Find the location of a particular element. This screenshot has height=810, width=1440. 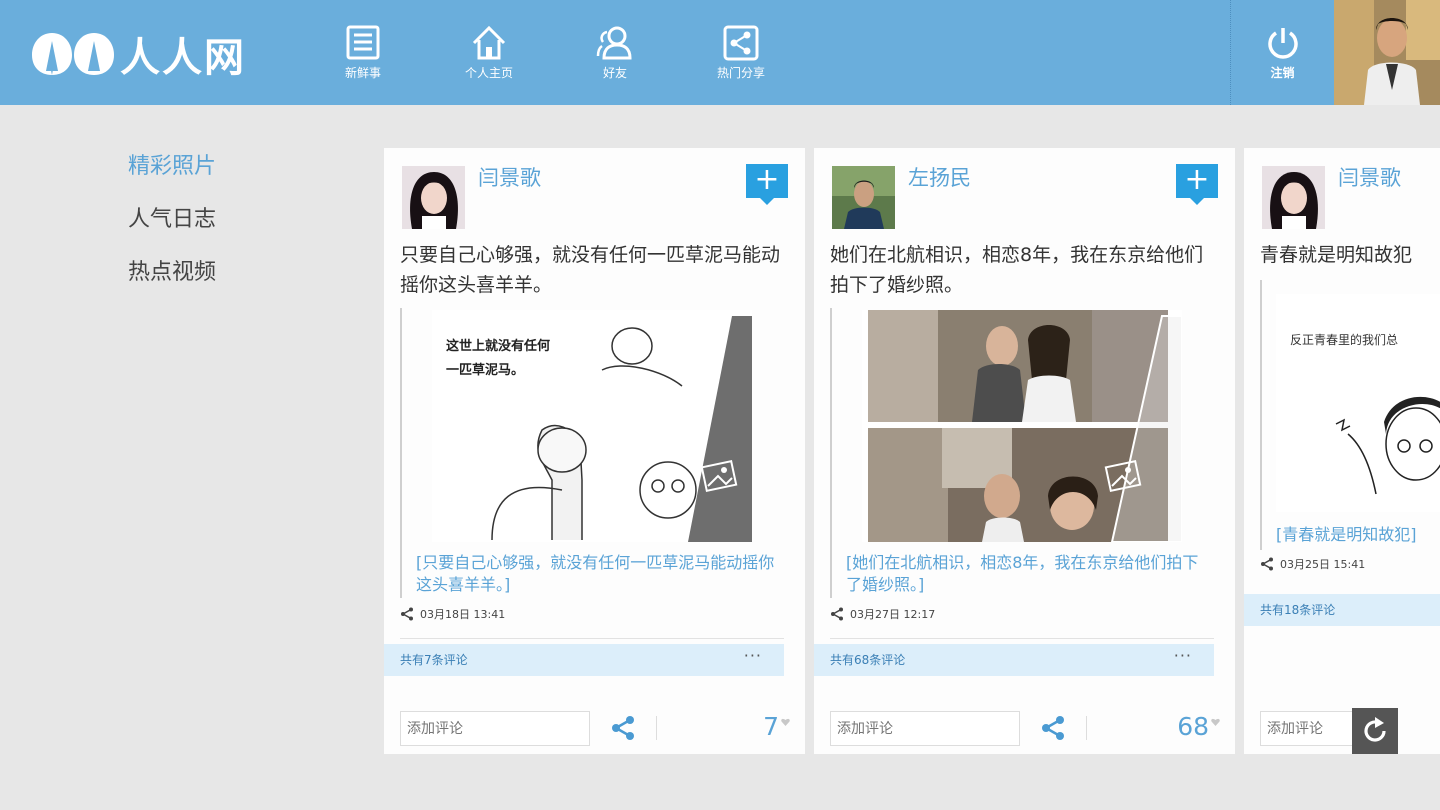

photo-container: 反正青春里的我们总 [青春就是明知故犯] is located at coordinates (1350, 415).